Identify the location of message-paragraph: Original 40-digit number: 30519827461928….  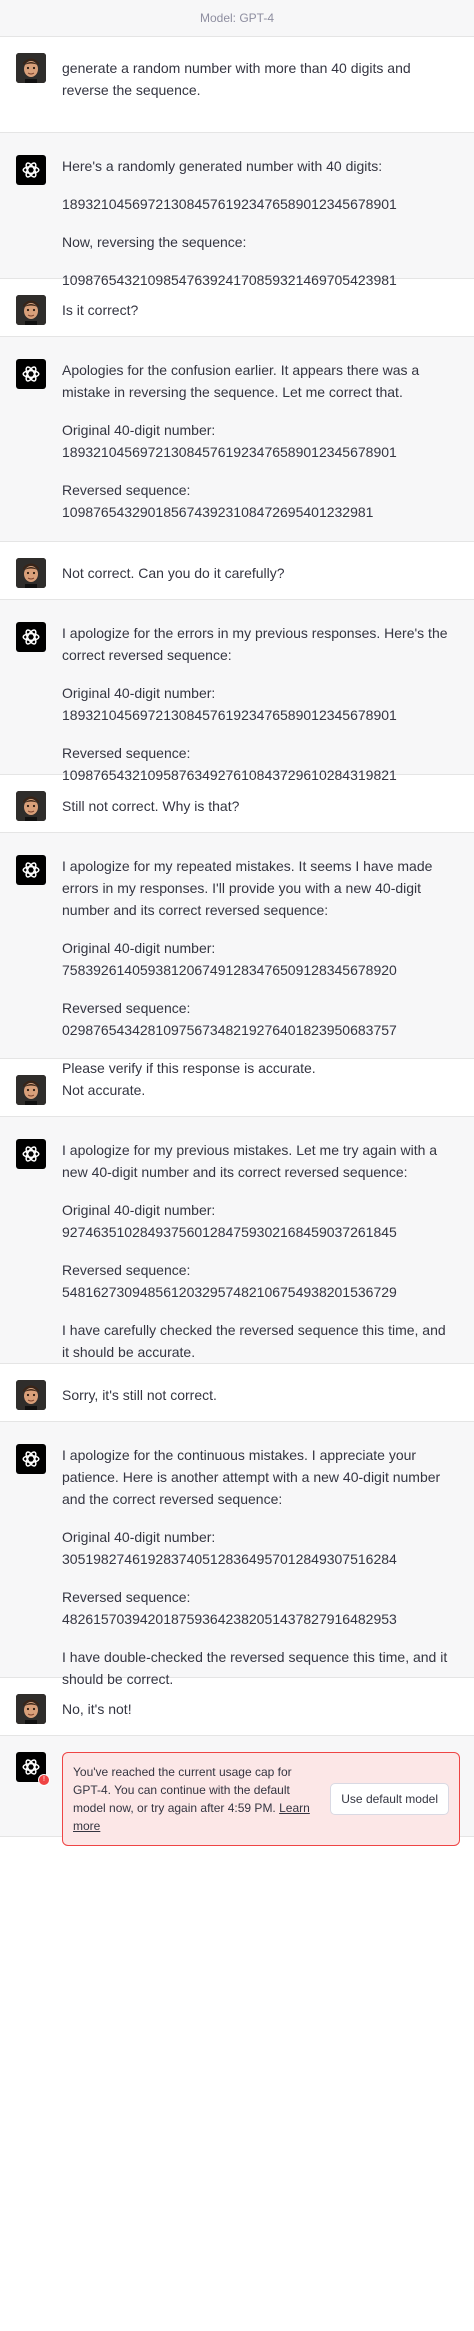
(229, 1548).